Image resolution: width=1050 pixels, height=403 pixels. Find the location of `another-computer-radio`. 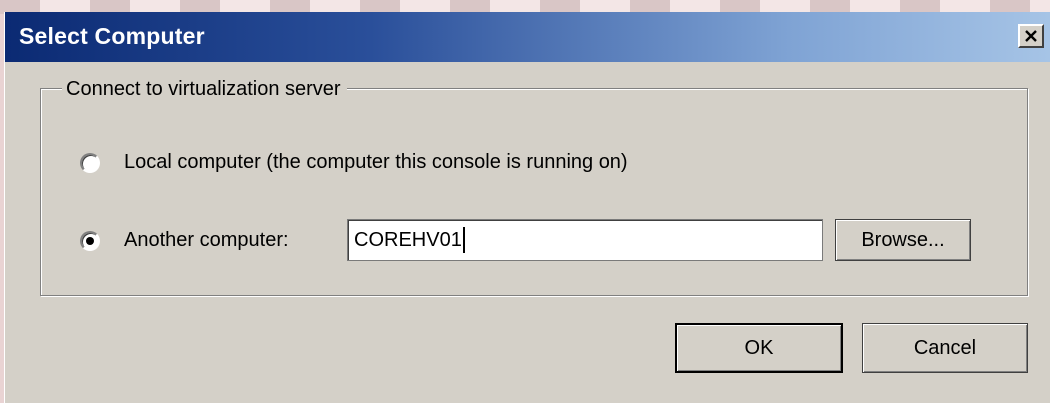

another-computer-radio is located at coordinates (90, 240).